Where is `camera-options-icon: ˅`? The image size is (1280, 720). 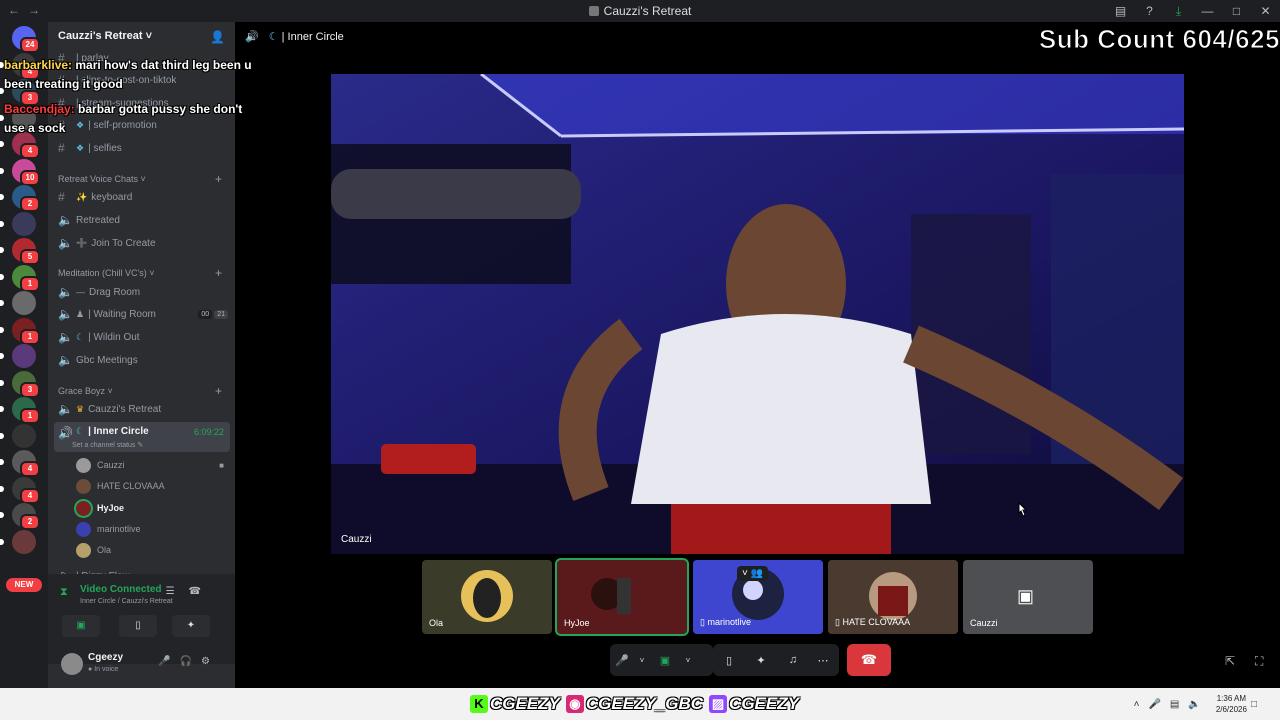 camera-options-icon: ˅ is located at coordinates (688, 660).